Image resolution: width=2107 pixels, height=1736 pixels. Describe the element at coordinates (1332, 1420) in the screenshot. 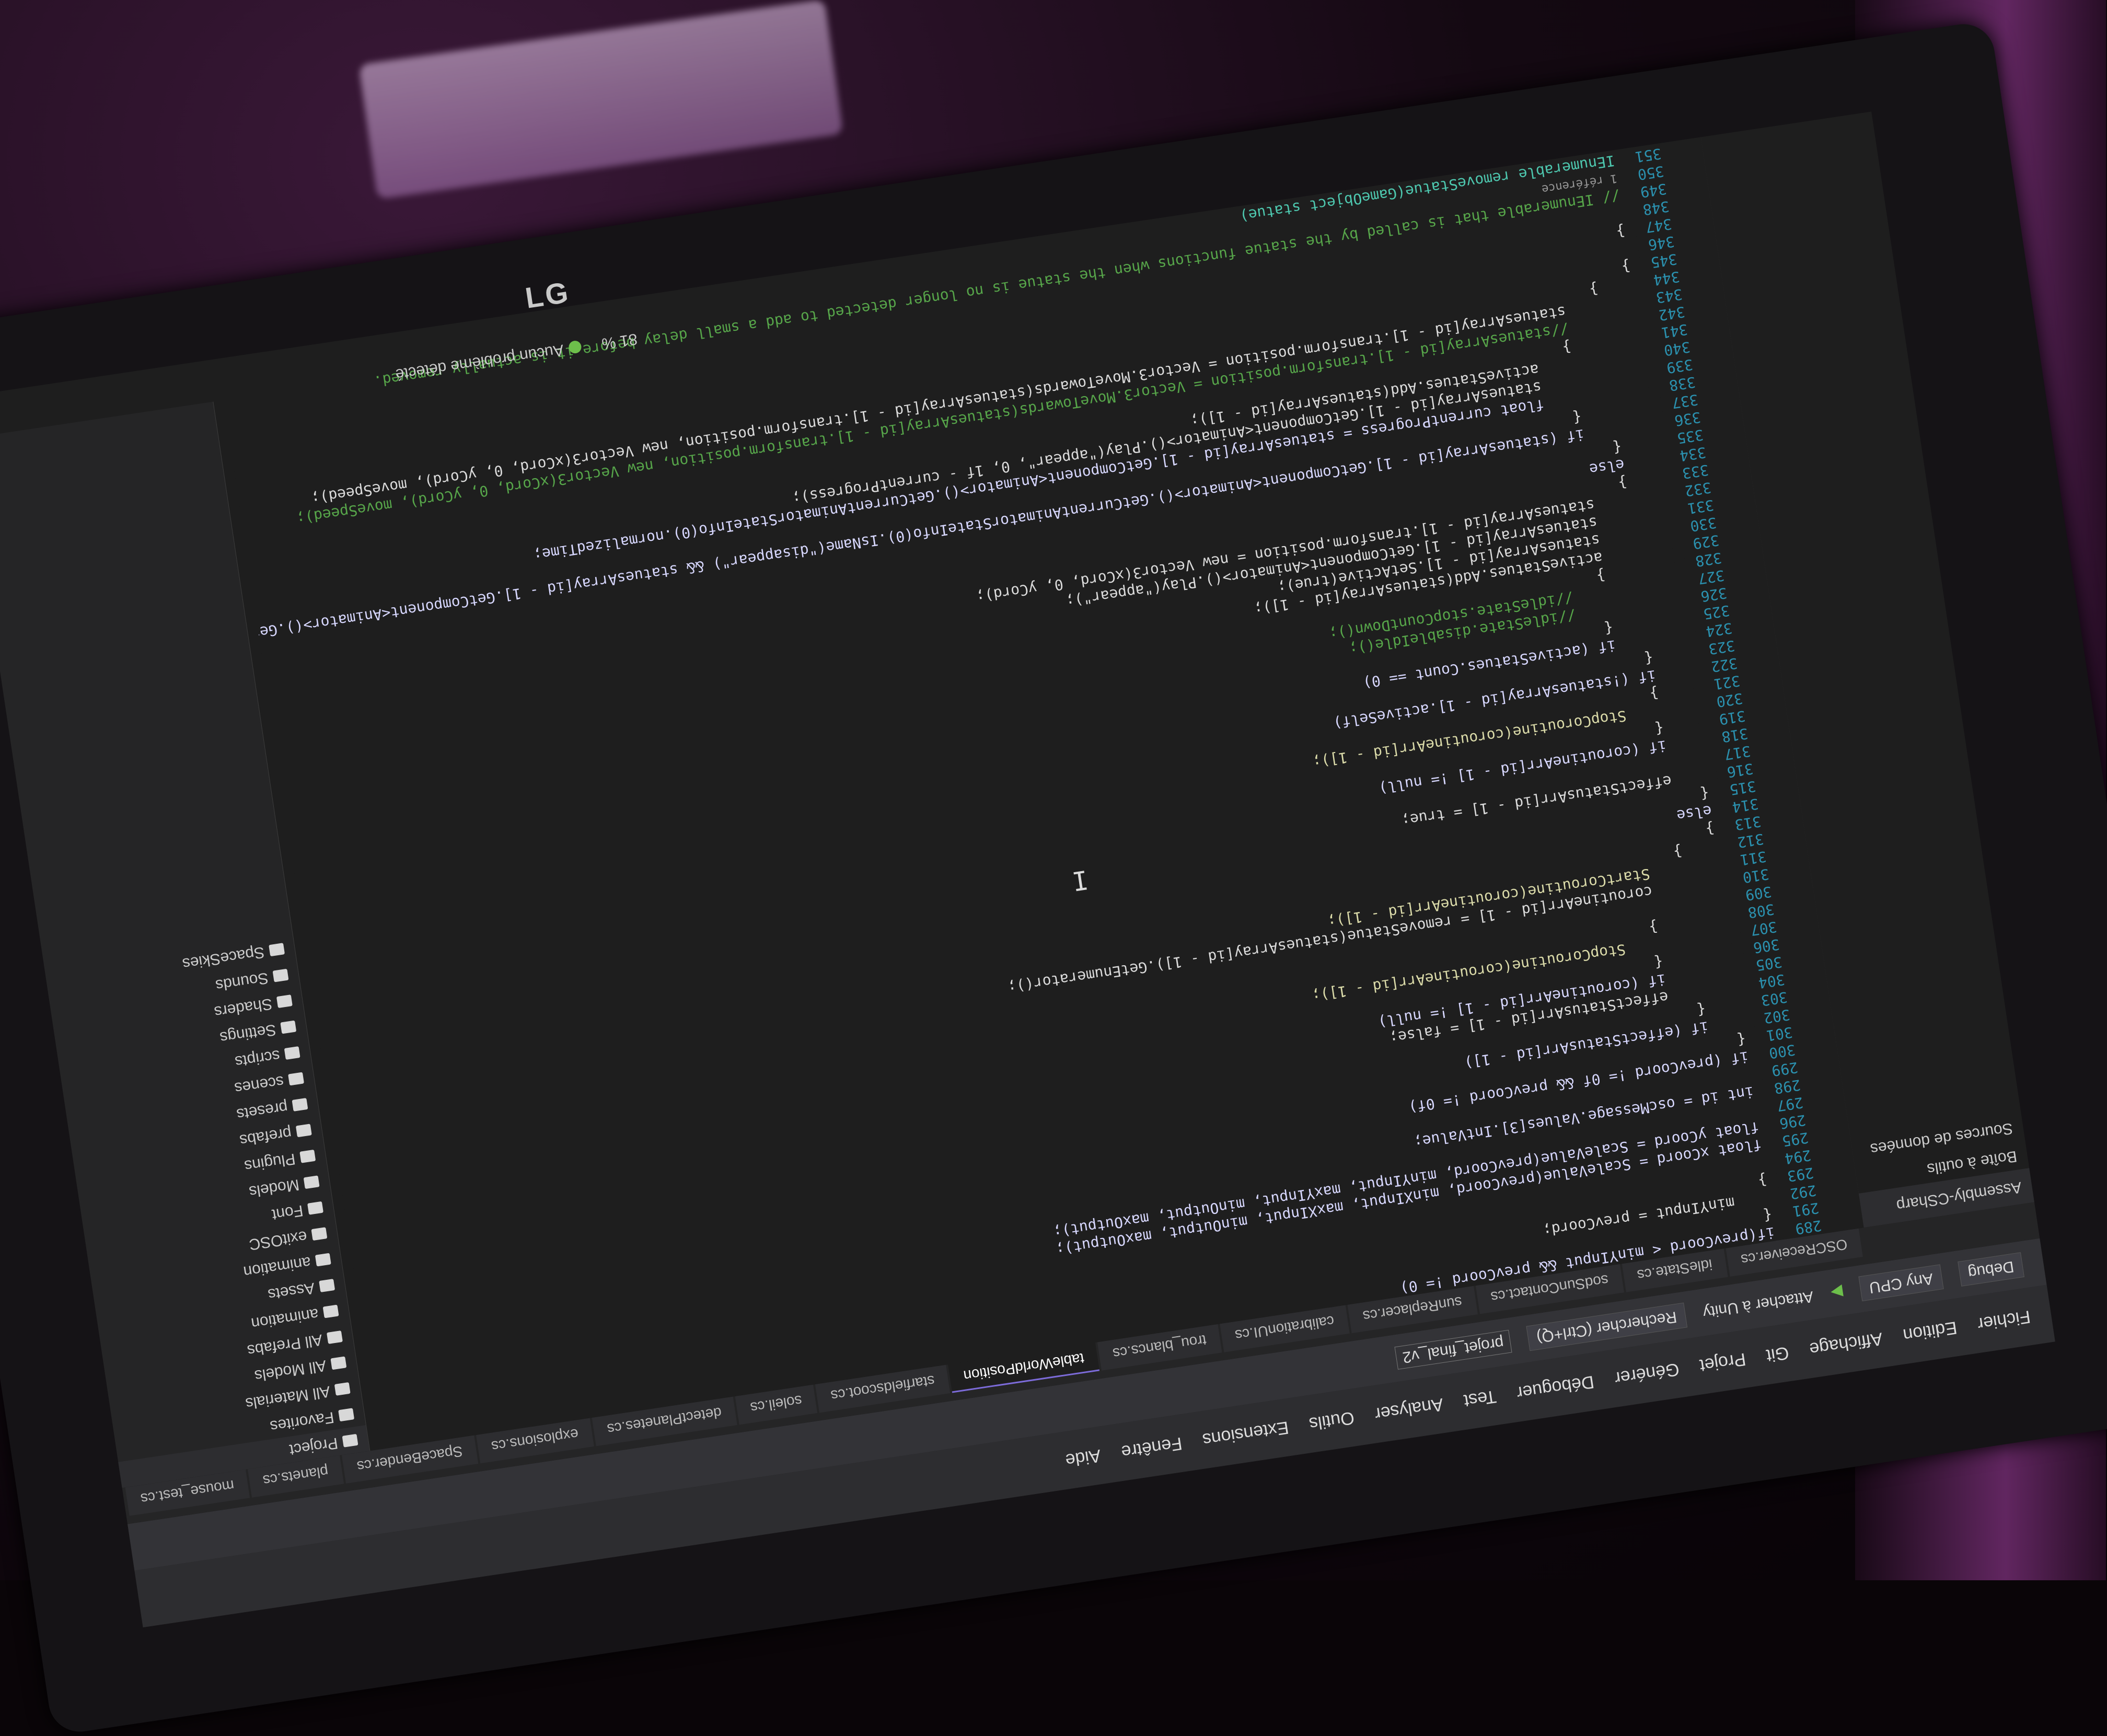

I see `menu-item: Outils` at that location.